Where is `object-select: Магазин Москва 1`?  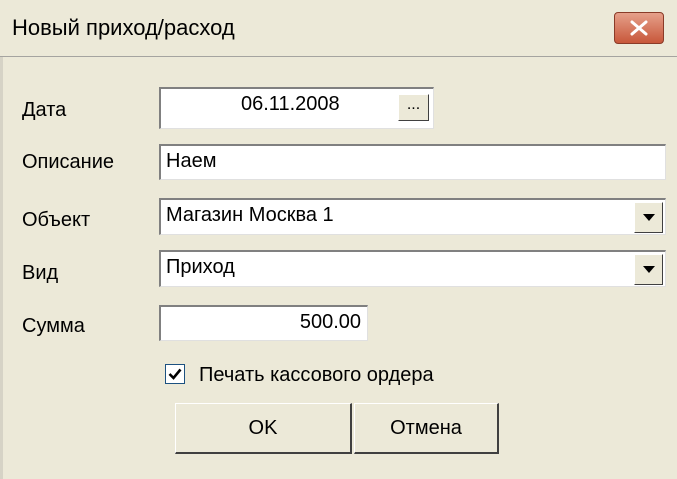 object-select: Магазин Москва 1 is located at coordinates (412, 216).